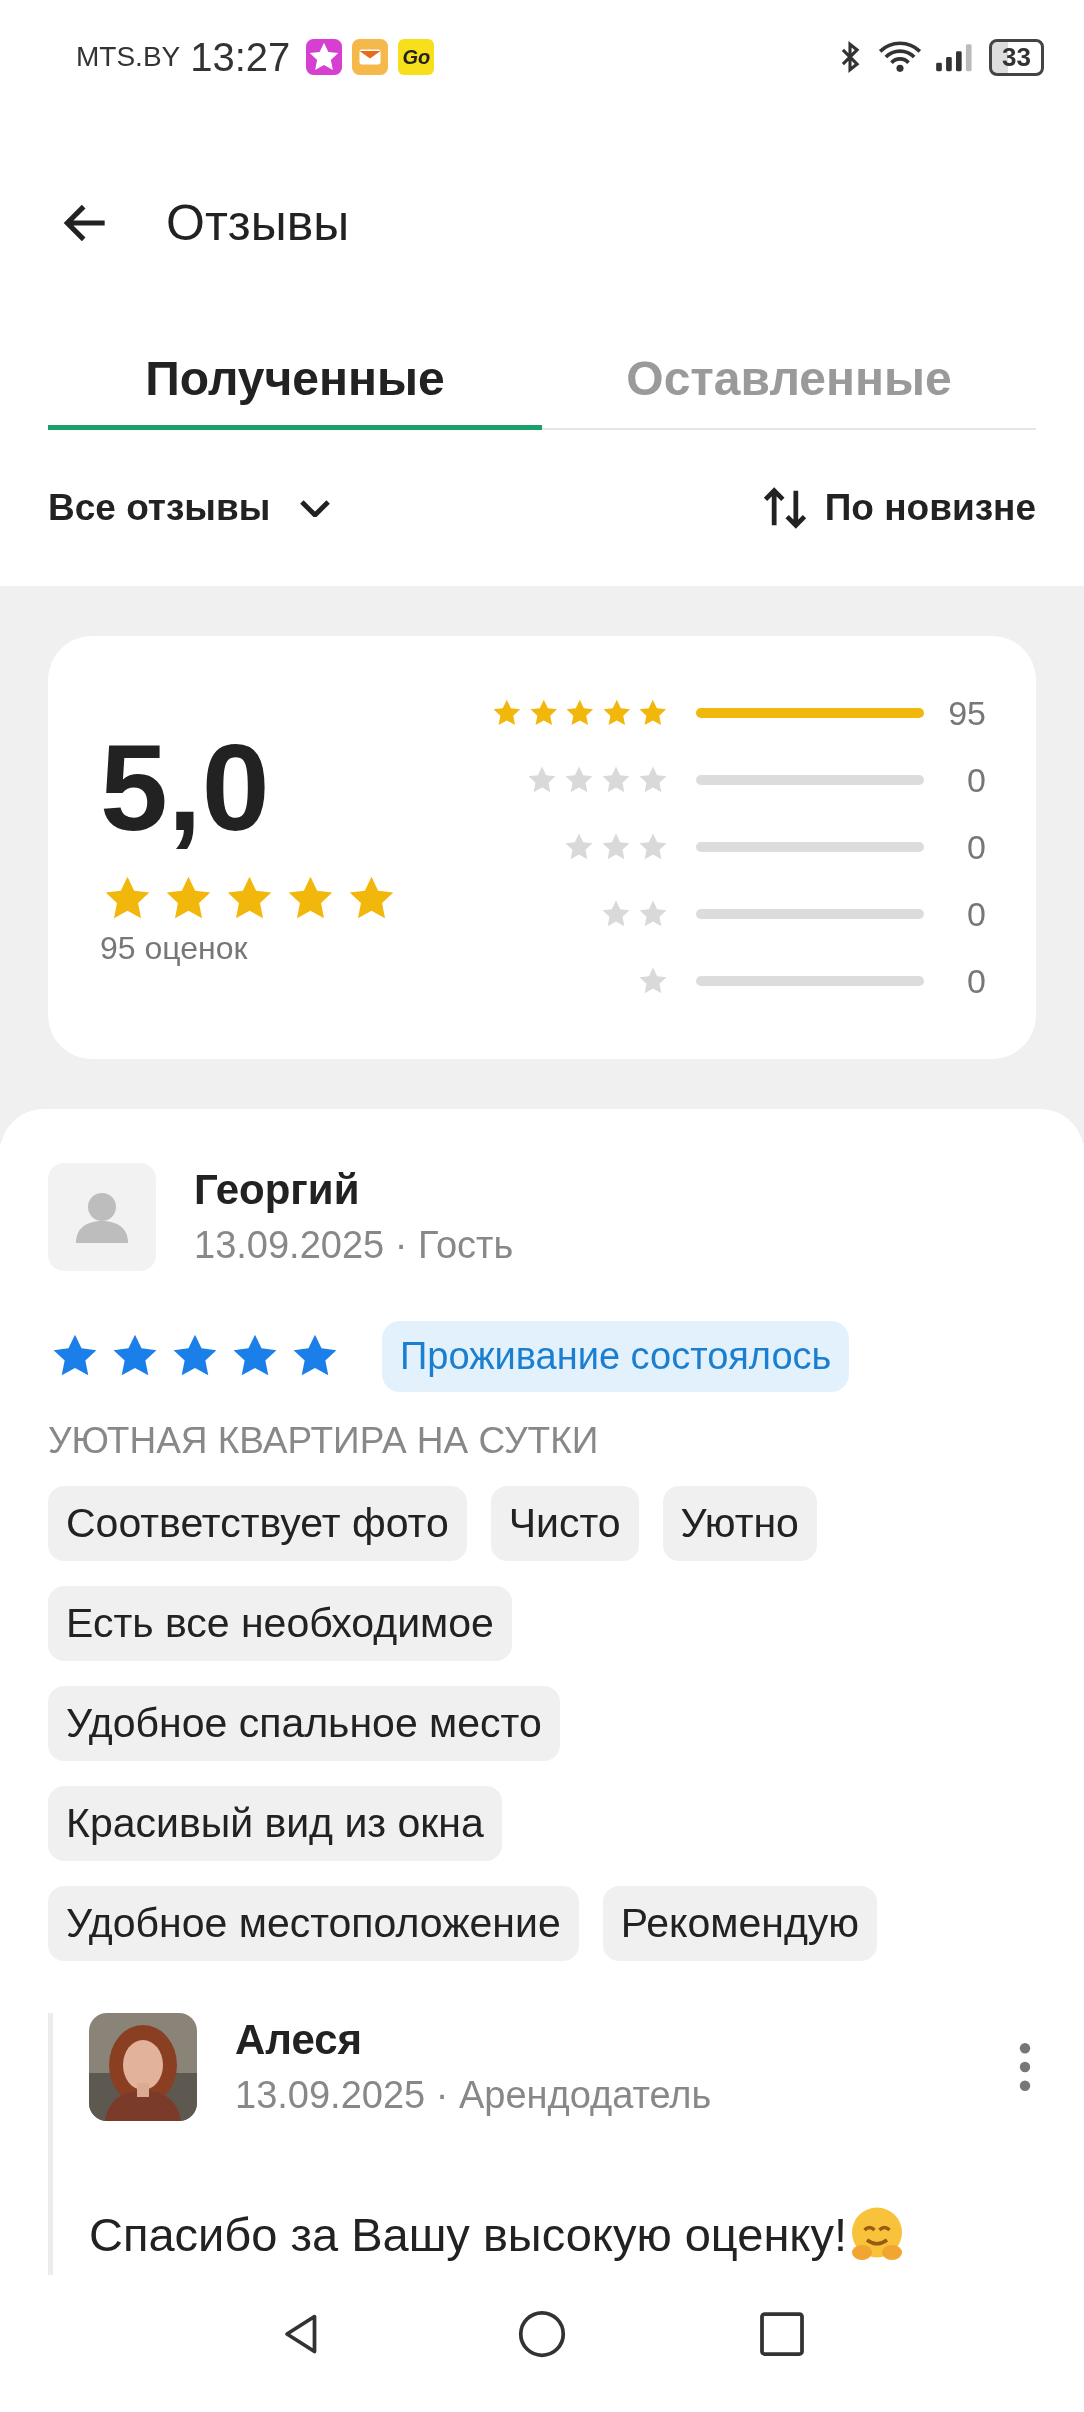 The width and height of the screenshot is (1084, 2412). I want to click on status-badge: Проживание состоялось, so click(616, 1356).